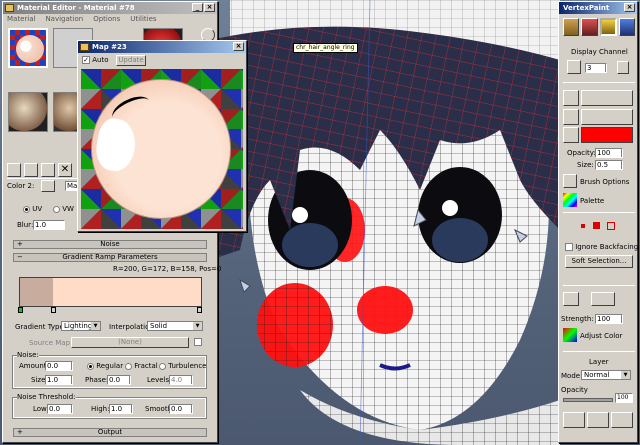 The image size is (640, 445). I want to click on gradient-flag-end, so click(199, 310).